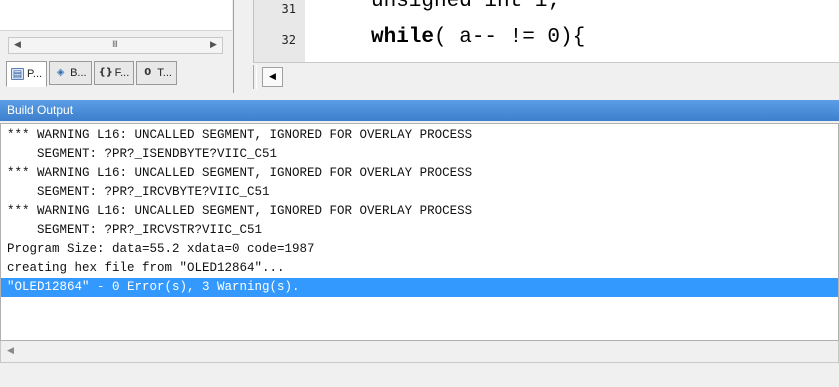 The height and width of the screenshot is (387, 839). What do you see at coordinates (403, 37) in the screenshot?
I see `code-keyword: while` at bounding box center [403, 37].